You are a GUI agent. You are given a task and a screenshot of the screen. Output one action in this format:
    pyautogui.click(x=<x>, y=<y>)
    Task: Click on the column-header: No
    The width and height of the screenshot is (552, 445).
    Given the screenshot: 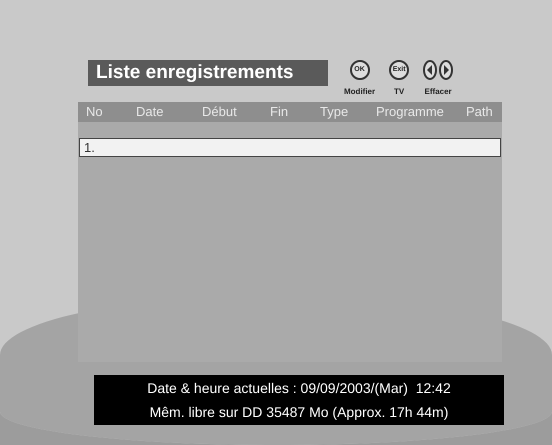 What is the action you would take?
    pyautogui.click(x=94, y=112)
    